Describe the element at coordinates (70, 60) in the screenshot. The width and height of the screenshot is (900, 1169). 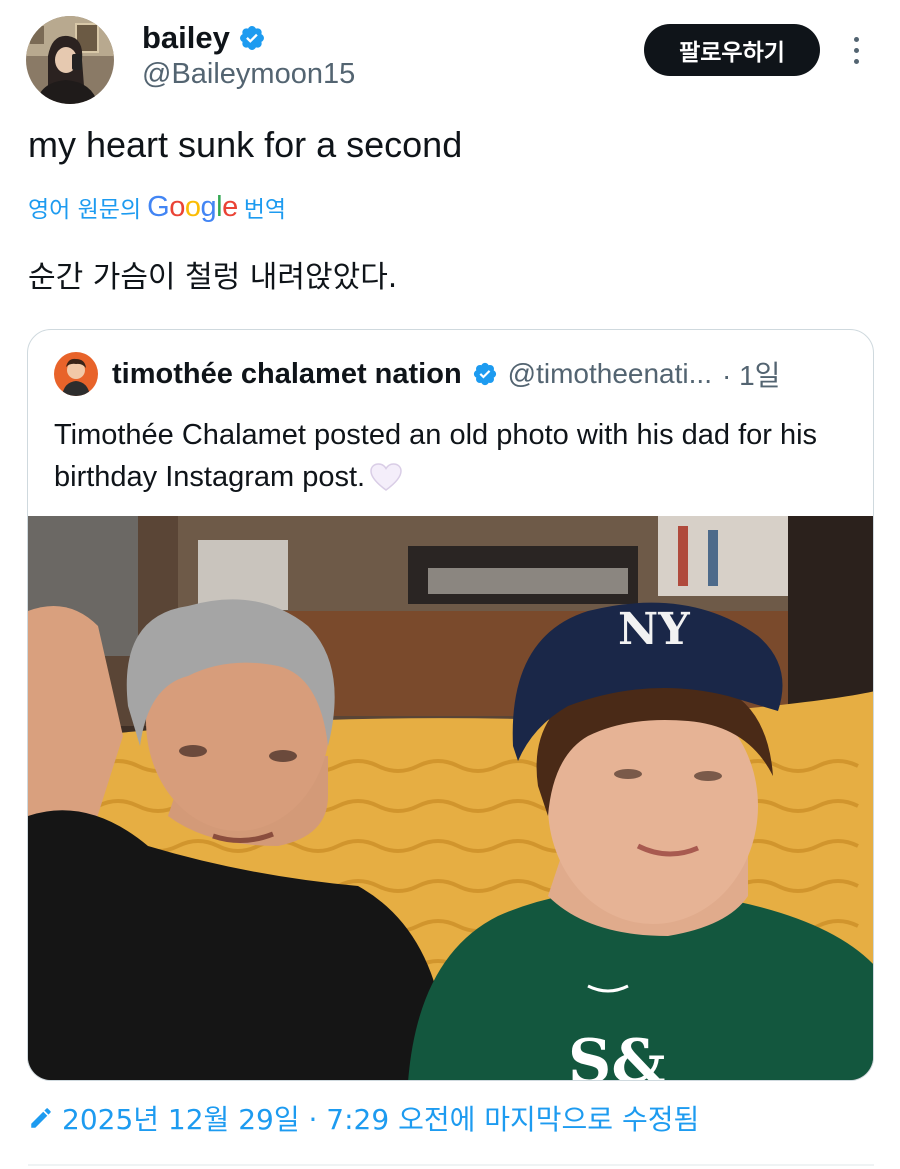
I see `avatar` at that location.